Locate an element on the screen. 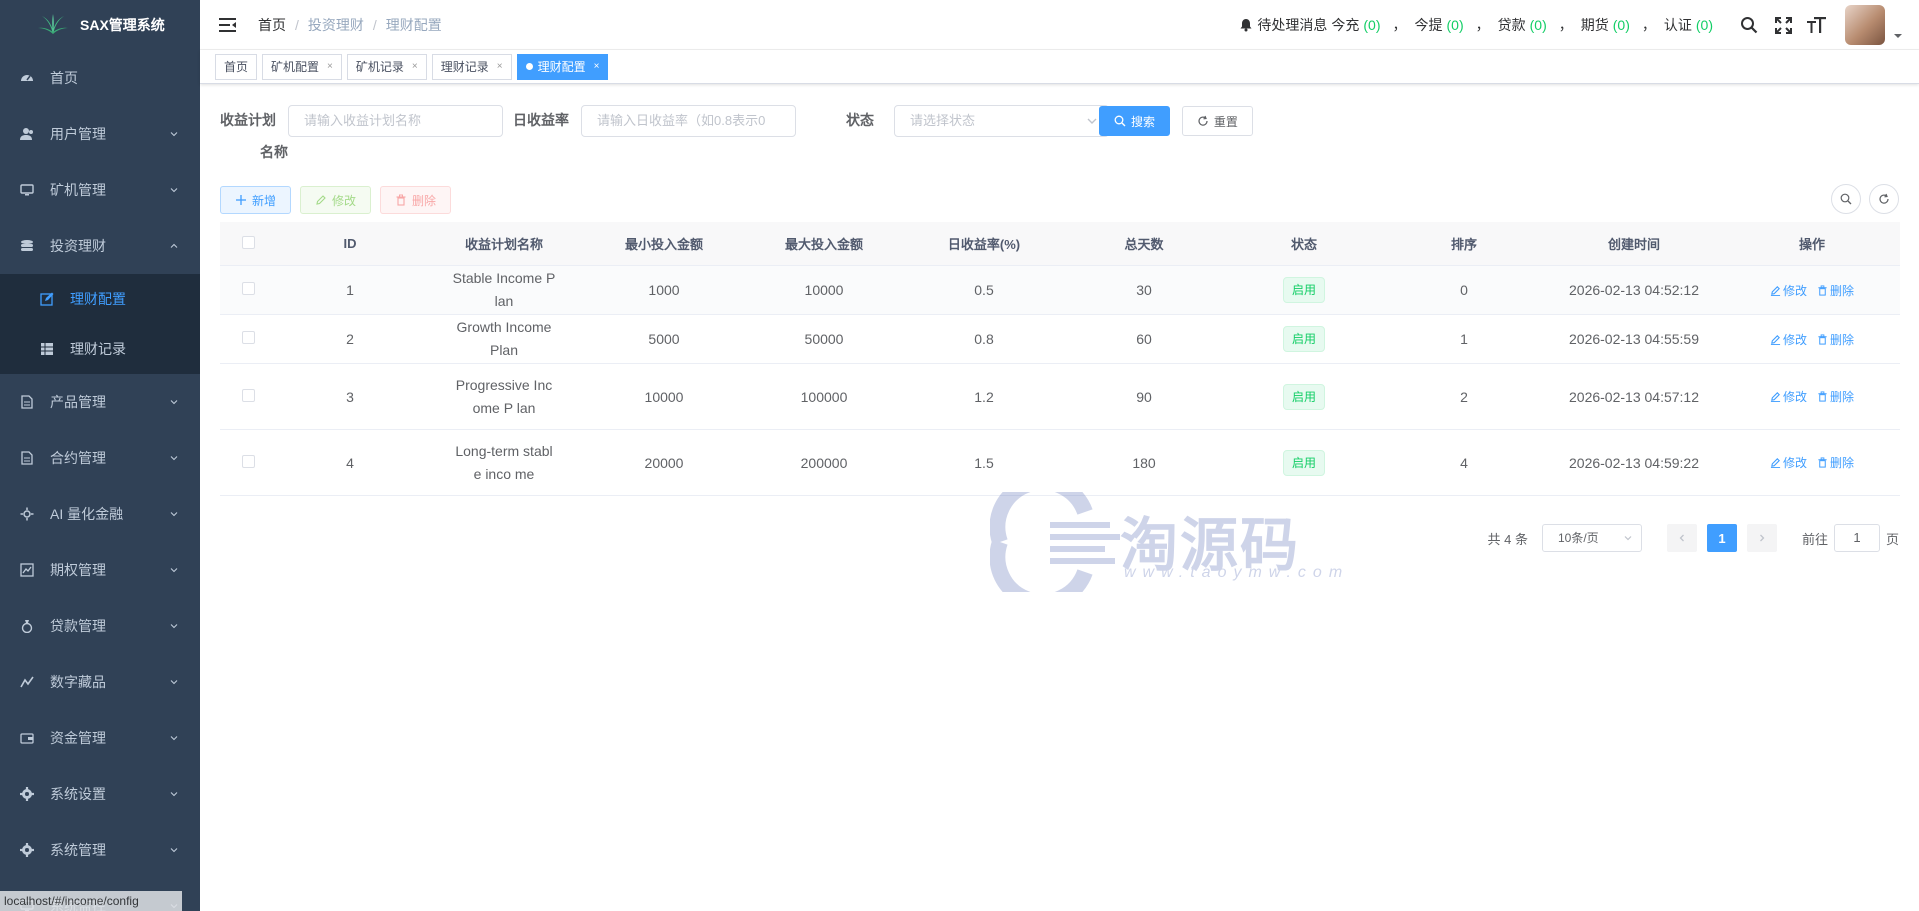 The width and height of the screenshot is (1919, 911). avatar is located at coordinates (1865, 25).